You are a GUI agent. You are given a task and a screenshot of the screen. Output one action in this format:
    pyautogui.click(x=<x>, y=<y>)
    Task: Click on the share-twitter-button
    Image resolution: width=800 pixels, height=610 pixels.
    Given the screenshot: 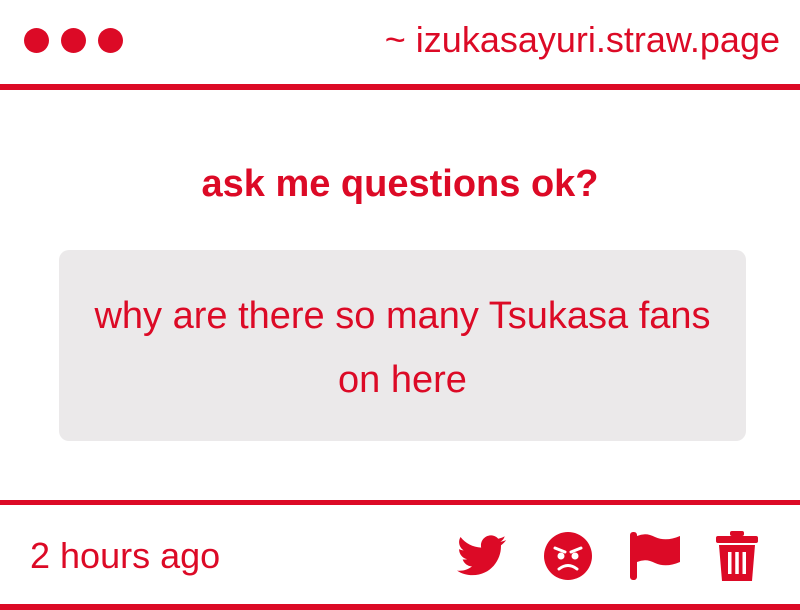 What is the action you would take?
    pyautogui.click(x=482, y=556)
    